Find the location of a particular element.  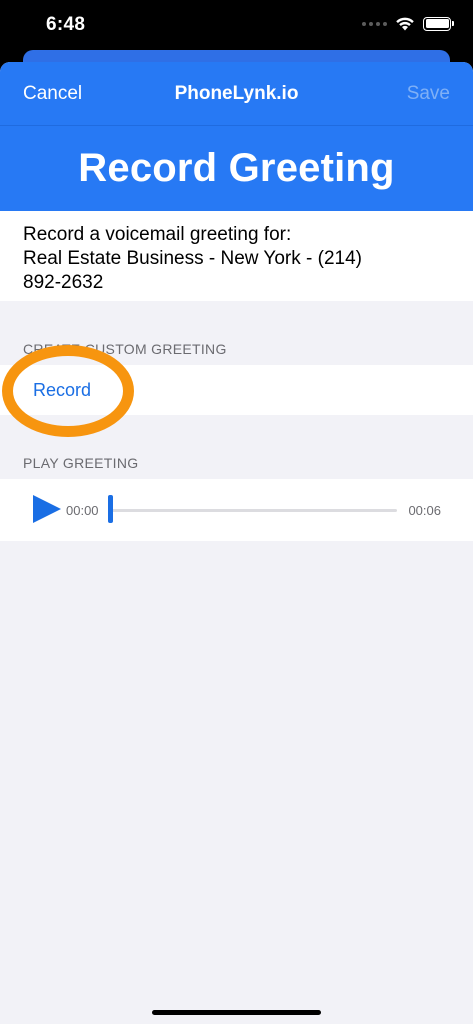

status-bar: 6:48 is located at coordinates (236, 25).